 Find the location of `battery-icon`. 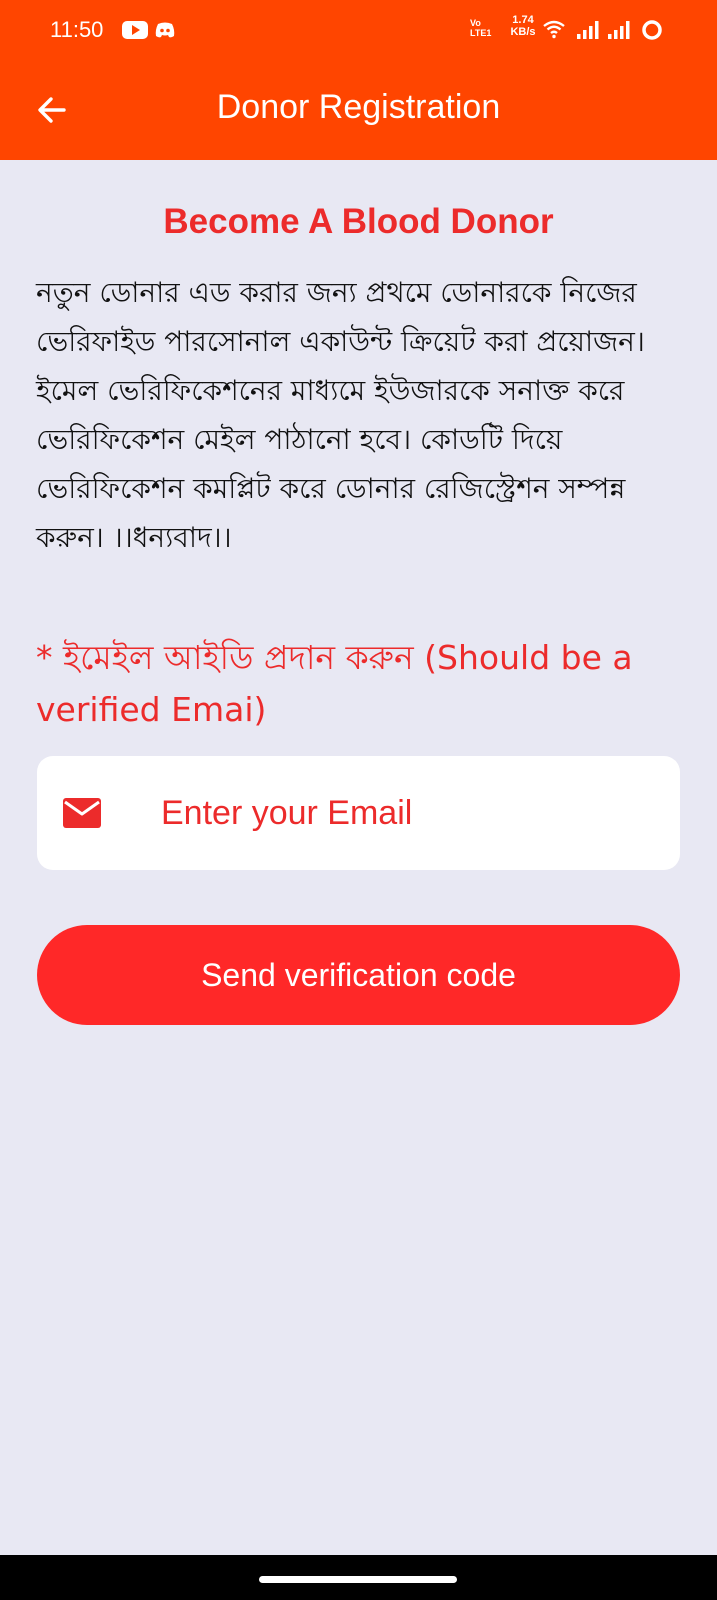

battery-icon is located at coordinates (652, 30).